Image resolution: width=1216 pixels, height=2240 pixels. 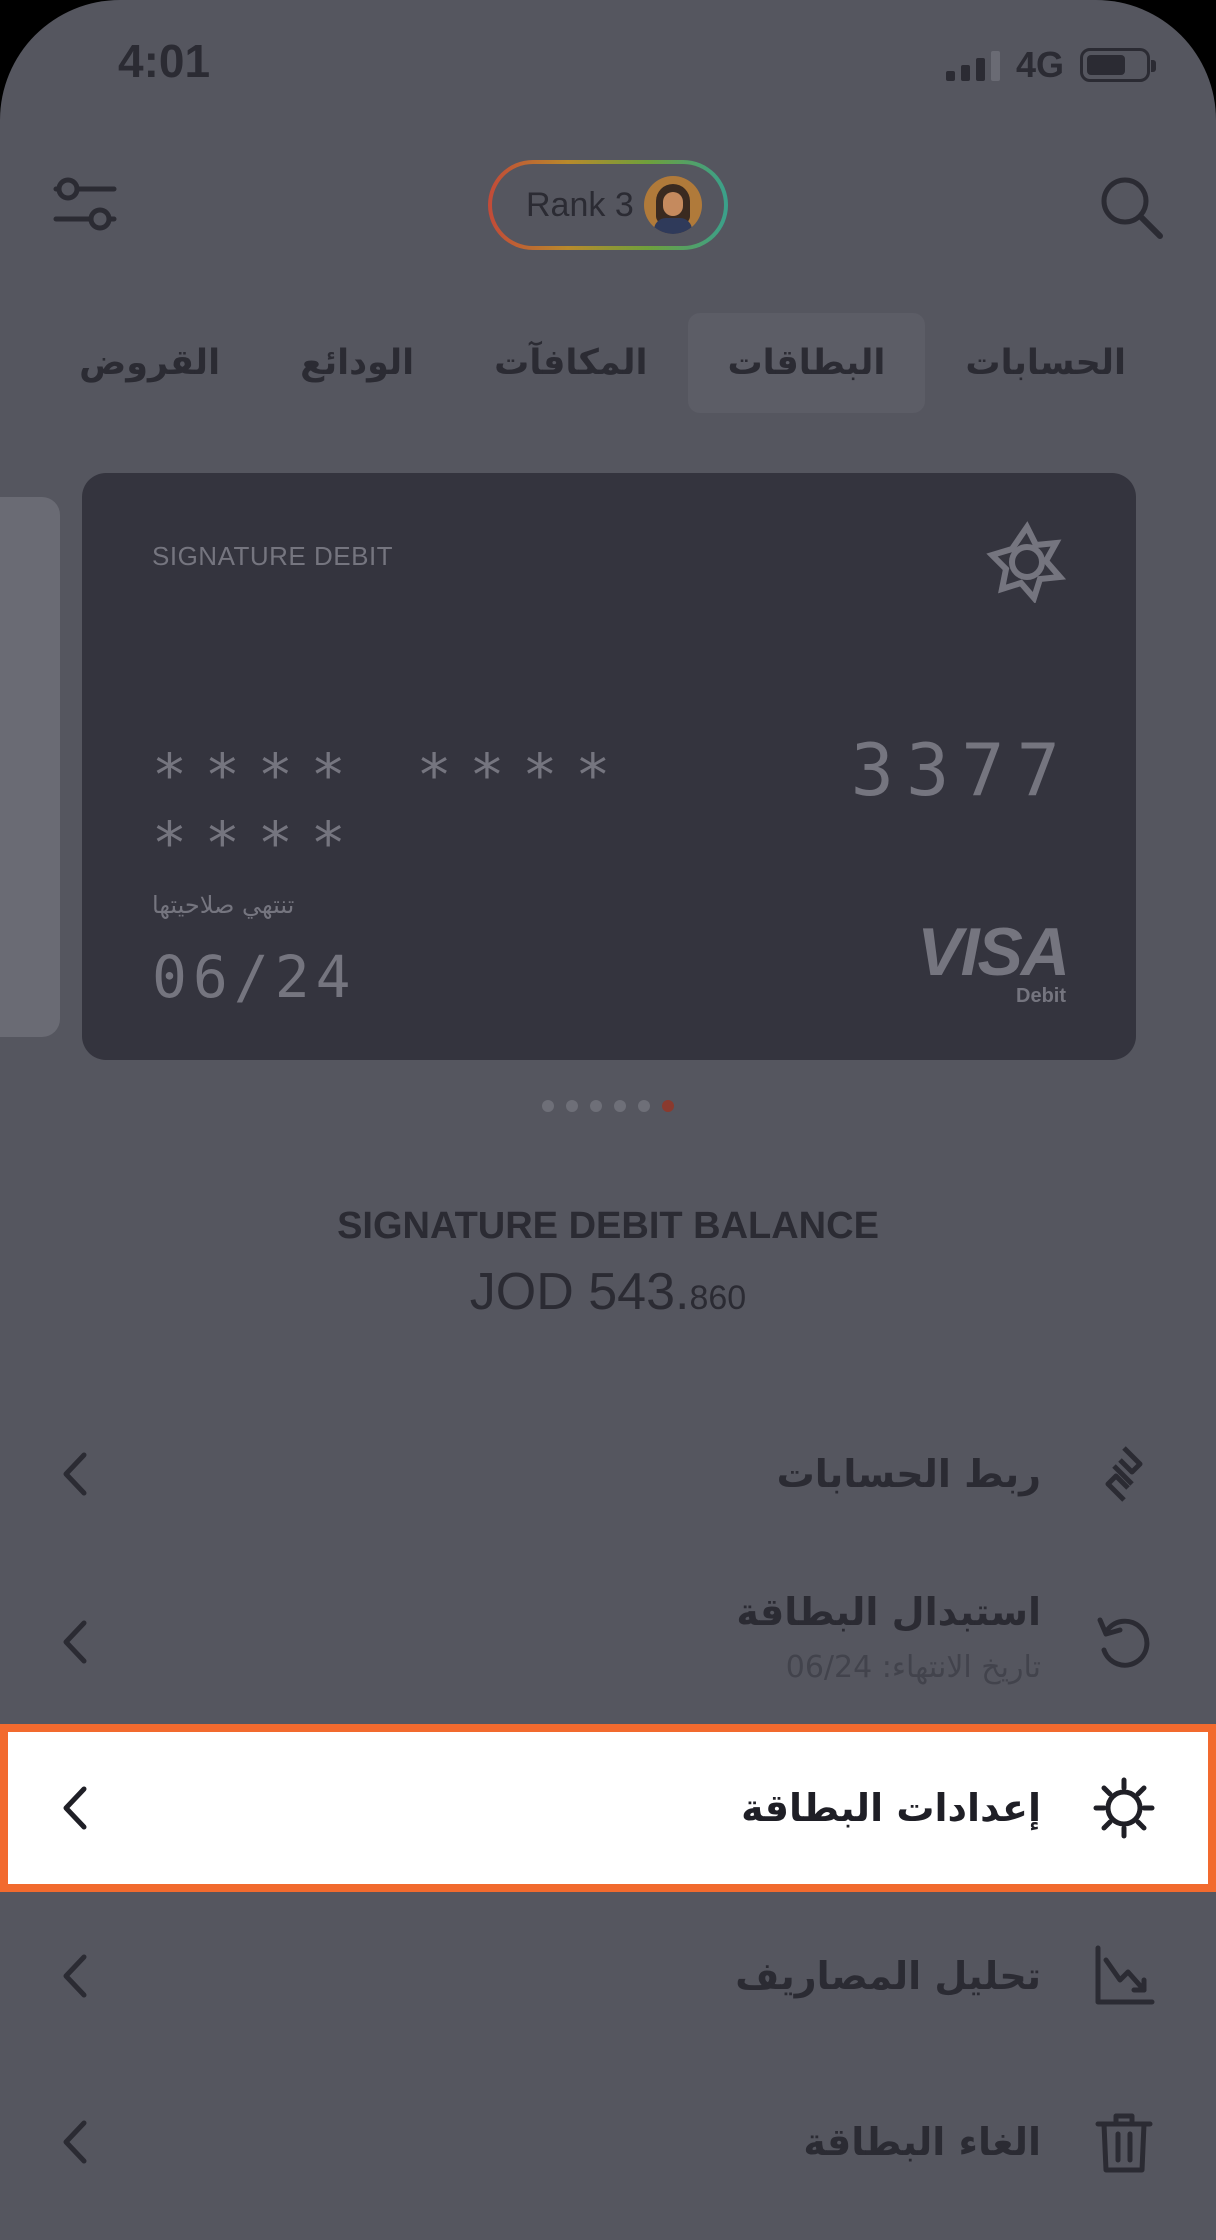 I want to click on visa-logo: VISA, so click(x=993, y=952).